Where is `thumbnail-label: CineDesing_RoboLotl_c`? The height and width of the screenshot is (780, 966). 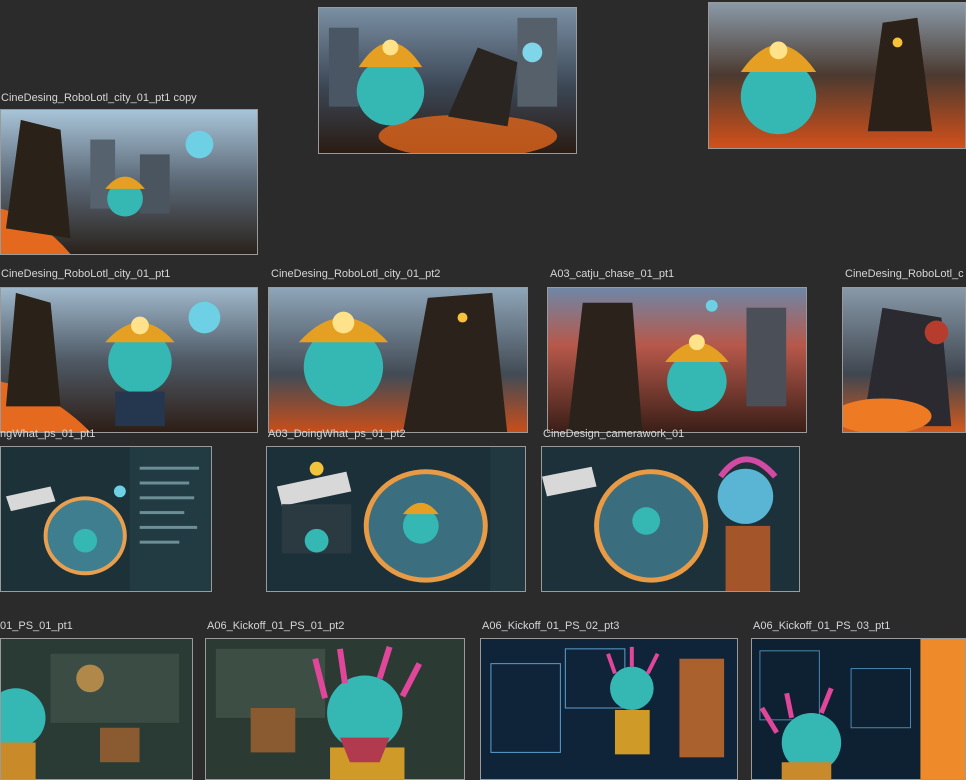 thumbnail-label: CineDesing_RoboLotl_c is located at coordinates (904, 274).